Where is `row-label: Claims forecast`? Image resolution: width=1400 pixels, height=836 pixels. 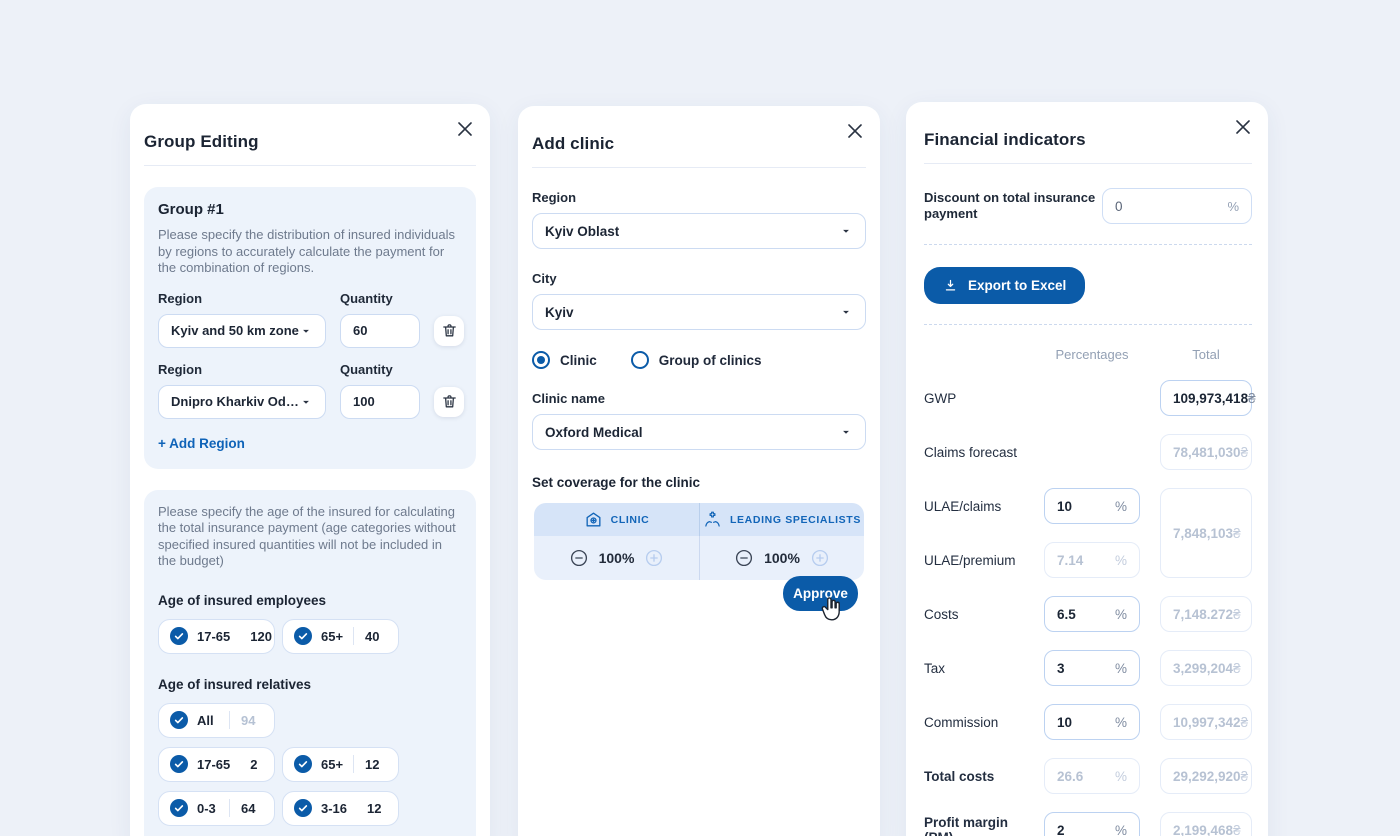
row-label: Claims forecast is located at coordinates (971, 452).